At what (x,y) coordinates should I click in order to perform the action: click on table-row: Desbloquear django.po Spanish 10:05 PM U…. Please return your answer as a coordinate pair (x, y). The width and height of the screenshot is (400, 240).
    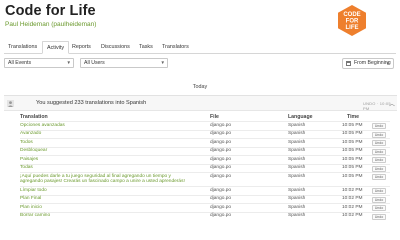
    Looking at the image, I should click on (205, 151).